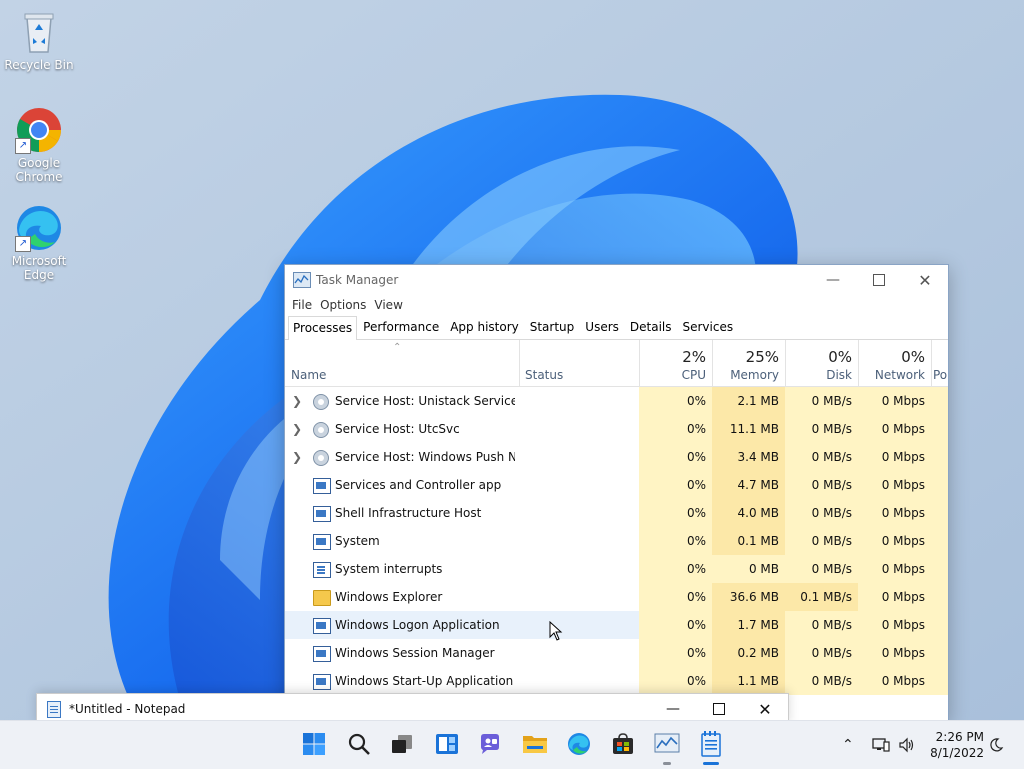  I want to click on tab-users: Users, so click(602, 327).